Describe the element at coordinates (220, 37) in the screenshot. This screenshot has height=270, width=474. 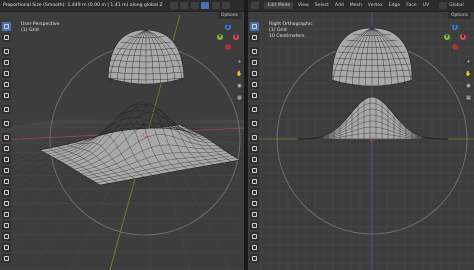
I see `gizmo-y-axis: Y` at that location.